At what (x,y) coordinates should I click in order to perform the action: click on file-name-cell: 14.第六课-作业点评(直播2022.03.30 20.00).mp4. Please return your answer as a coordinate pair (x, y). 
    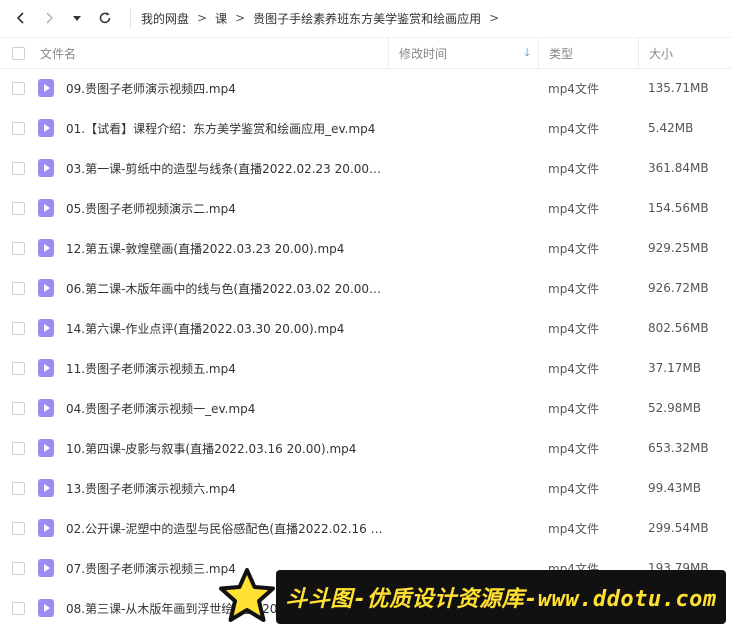
    Looking at the image, I should click on (212, 328).